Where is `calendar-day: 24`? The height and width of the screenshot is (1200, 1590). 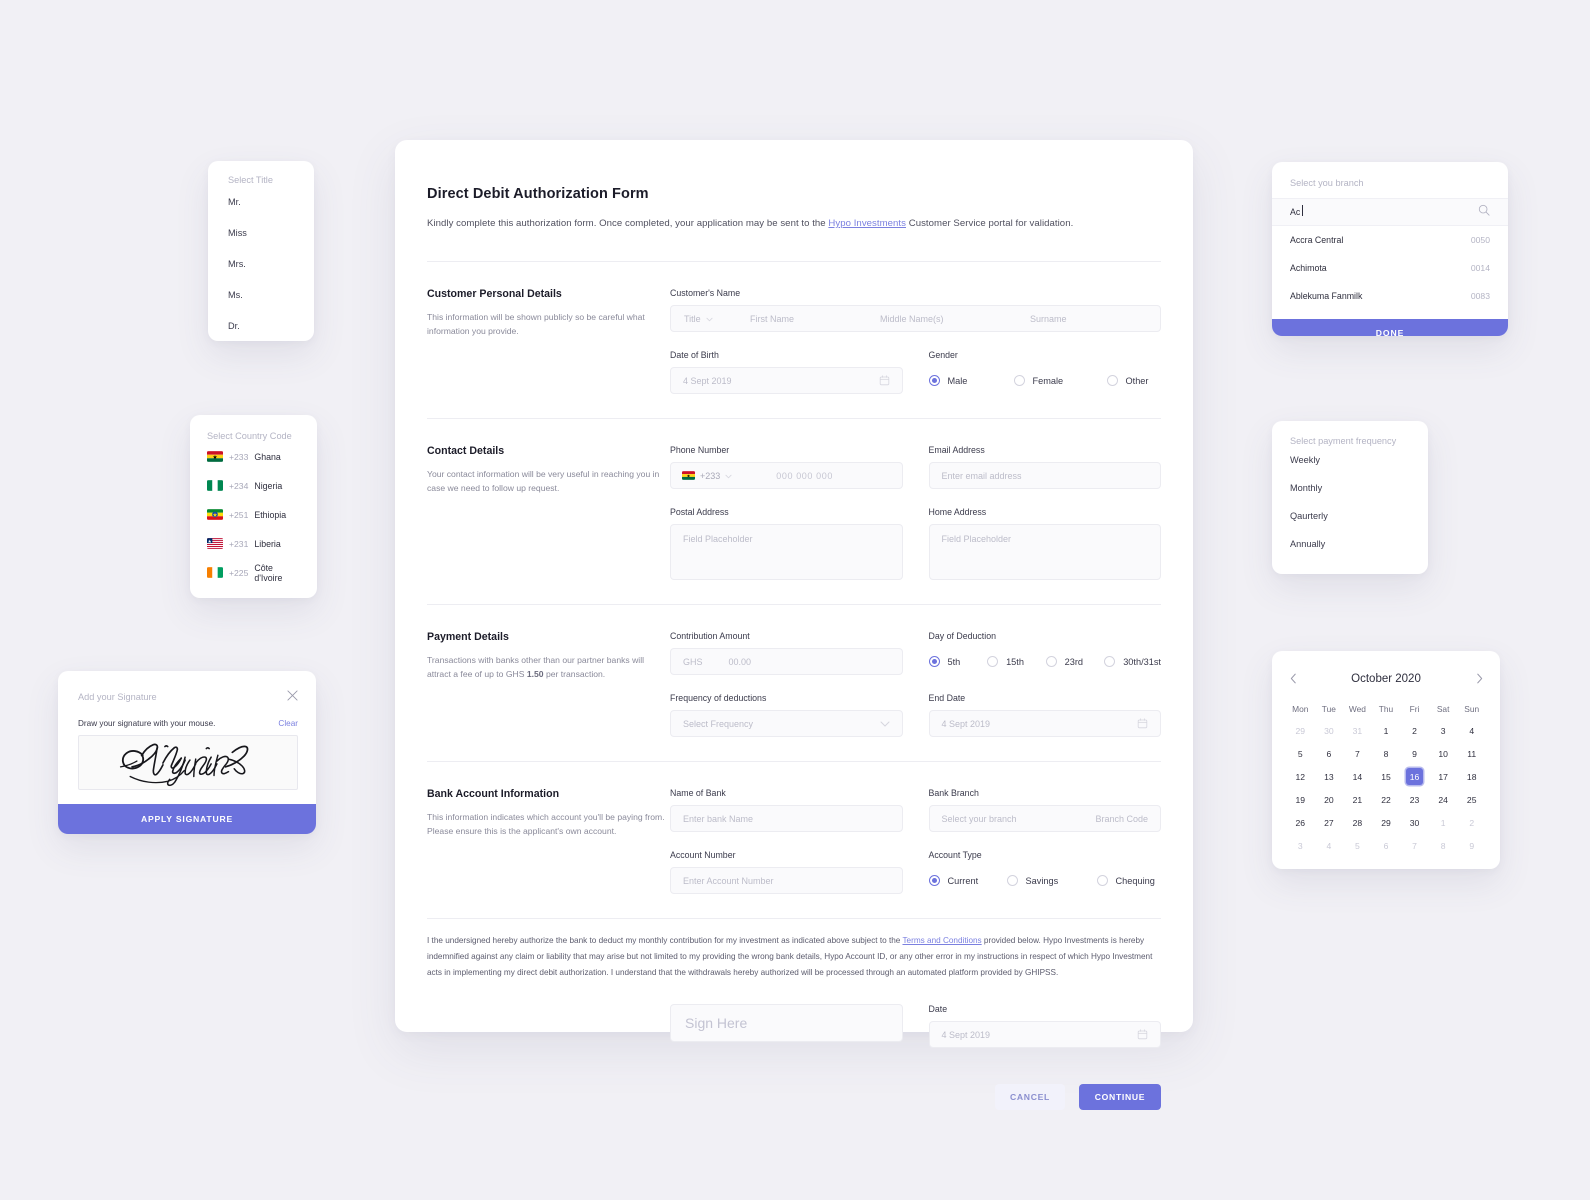
calendar-day: 24 is located at coordinates (1443, 799).